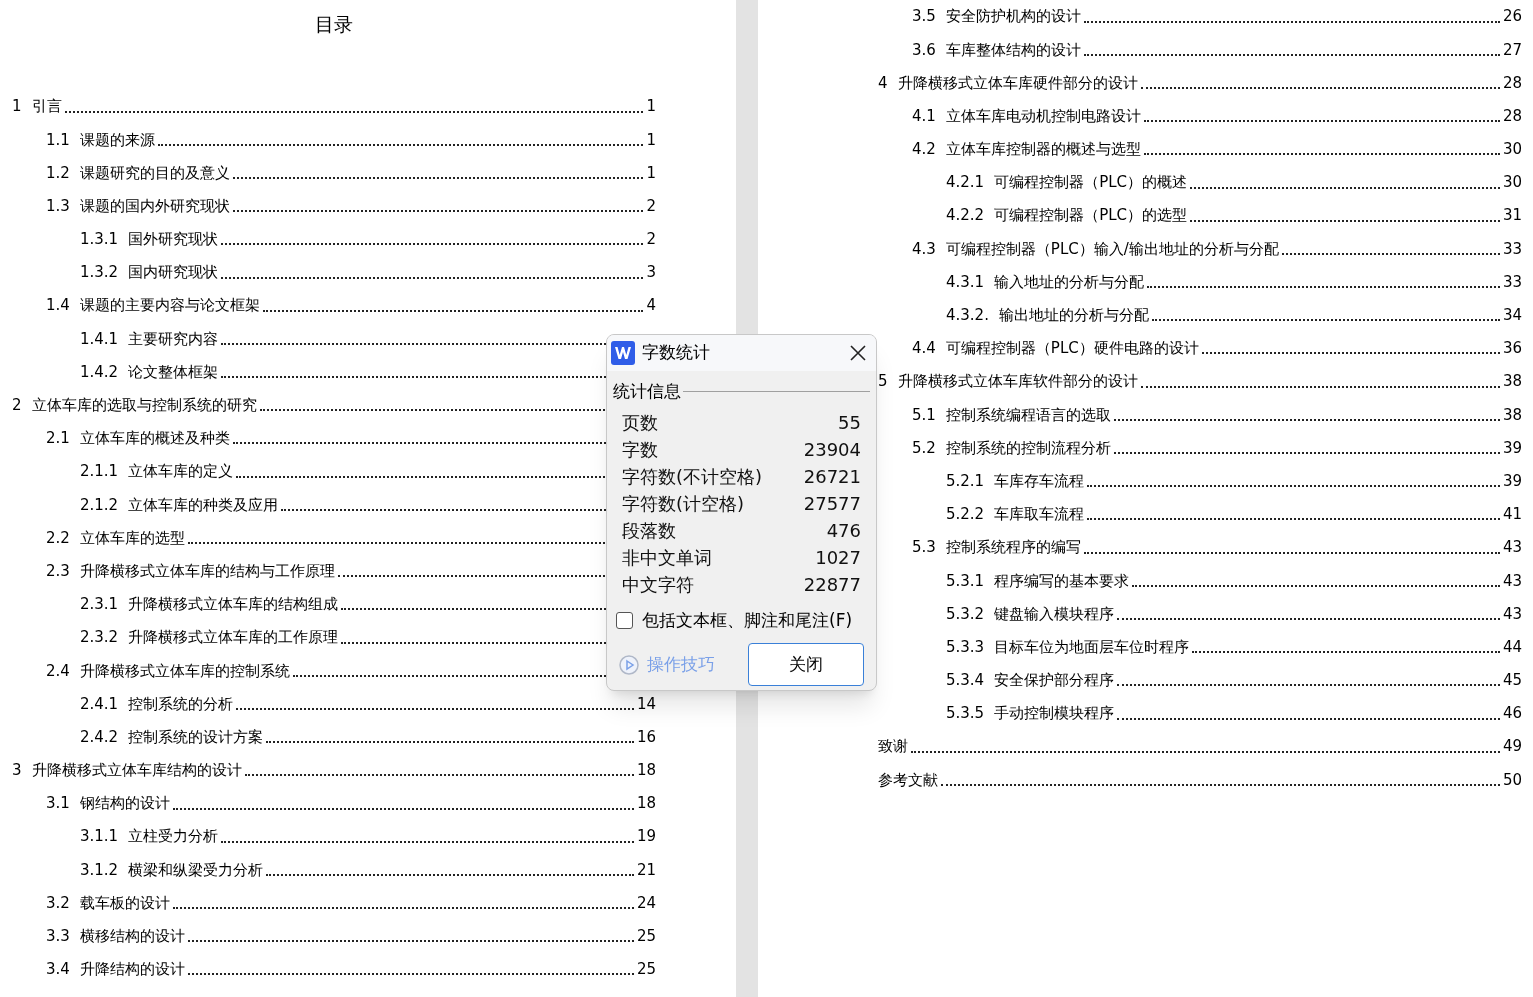 This screenshot has width=1533, height=997. Describe the element at coordinates (924, 548) in the screenshot. I see `entry-number: 5.3` at that location.